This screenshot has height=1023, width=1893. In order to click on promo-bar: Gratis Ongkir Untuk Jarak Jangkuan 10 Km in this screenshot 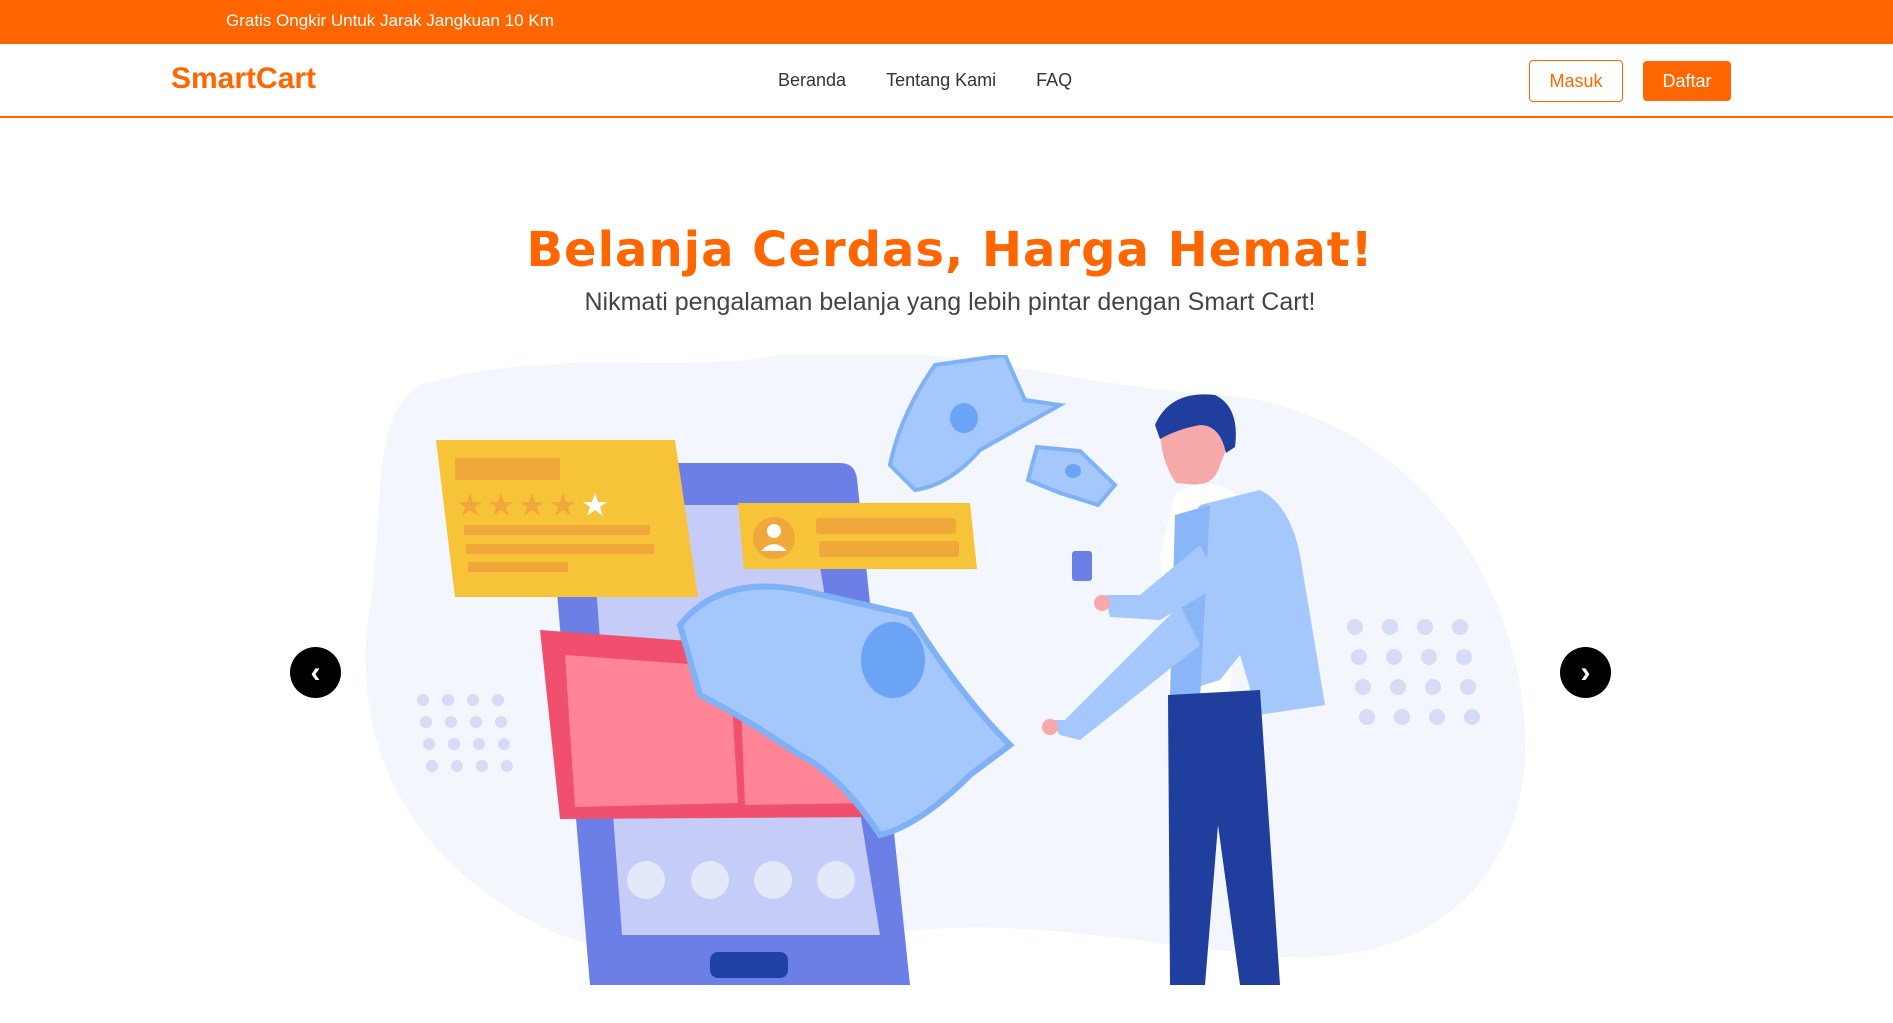, I will do `click(946, 22)`.